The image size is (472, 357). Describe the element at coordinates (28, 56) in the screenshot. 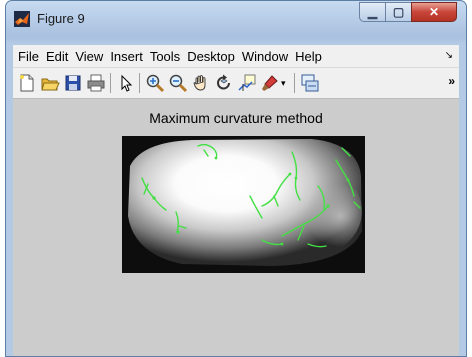

I see `menu-file: File` at that location.